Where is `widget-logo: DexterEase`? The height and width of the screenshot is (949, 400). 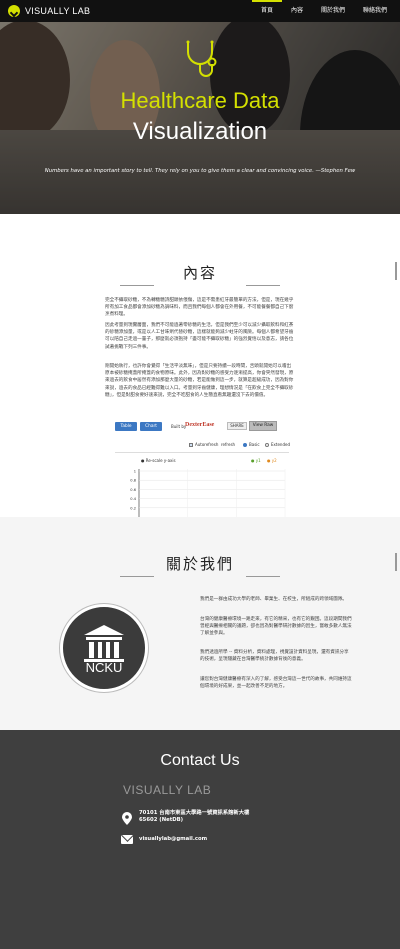 widget-logo: DexterEase is located at coordinates (199, 425).